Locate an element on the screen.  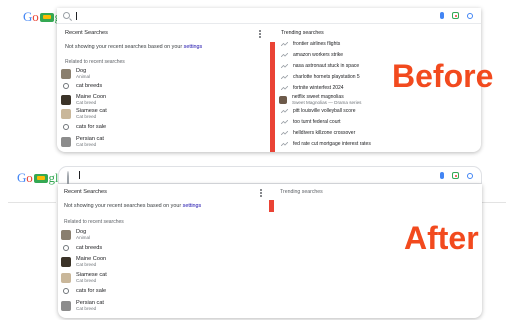
after-label: After is located at coordinates (441, 238).